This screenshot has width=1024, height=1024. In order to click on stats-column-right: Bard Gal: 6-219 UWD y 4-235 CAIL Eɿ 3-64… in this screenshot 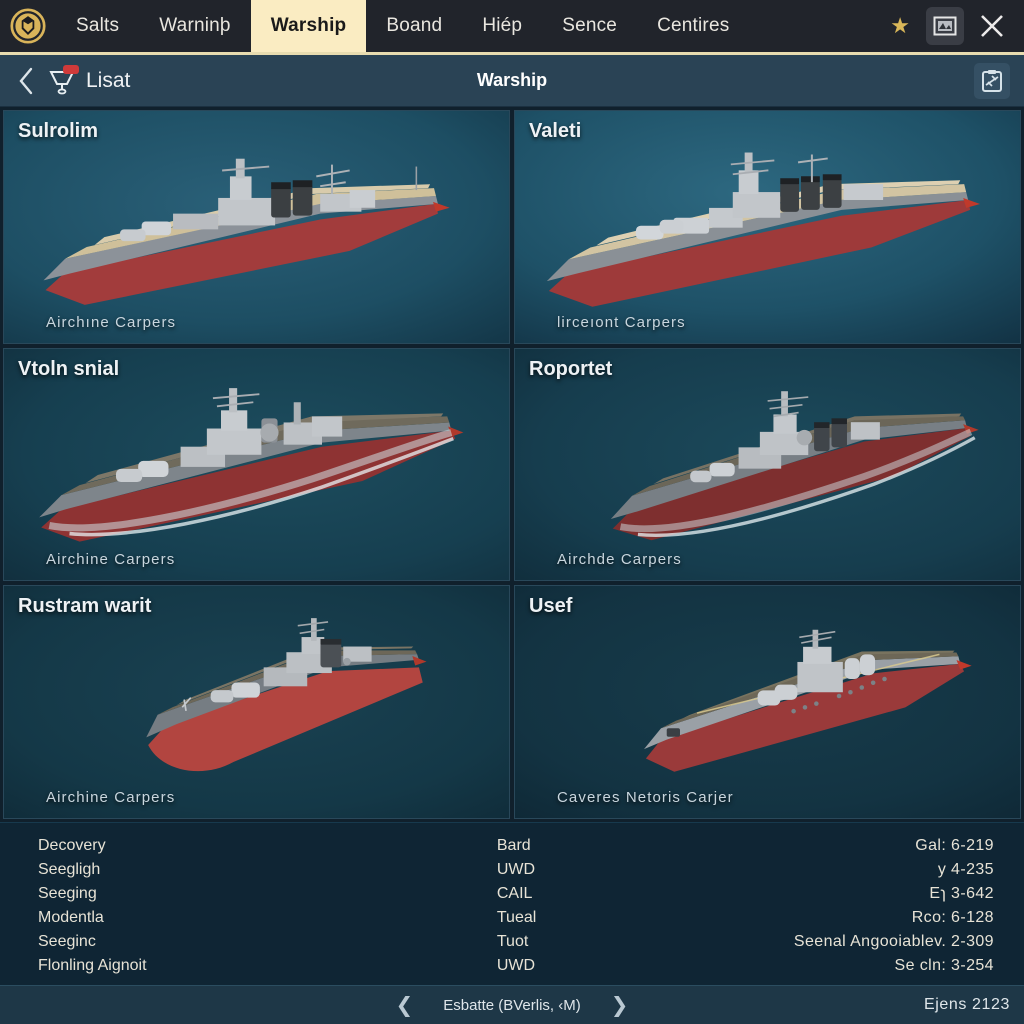, I will do `click(745, 906)`.